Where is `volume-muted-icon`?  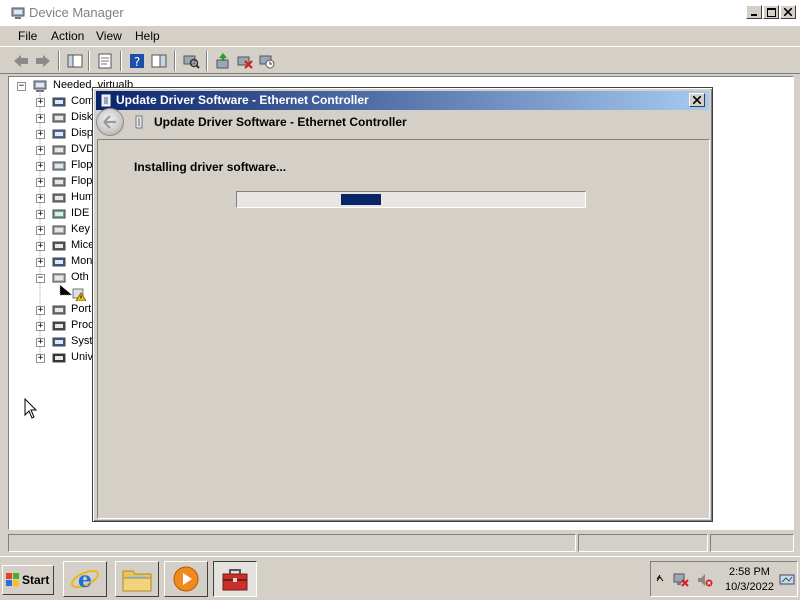
volume-muted-icon is located at coordinates (705, 580).